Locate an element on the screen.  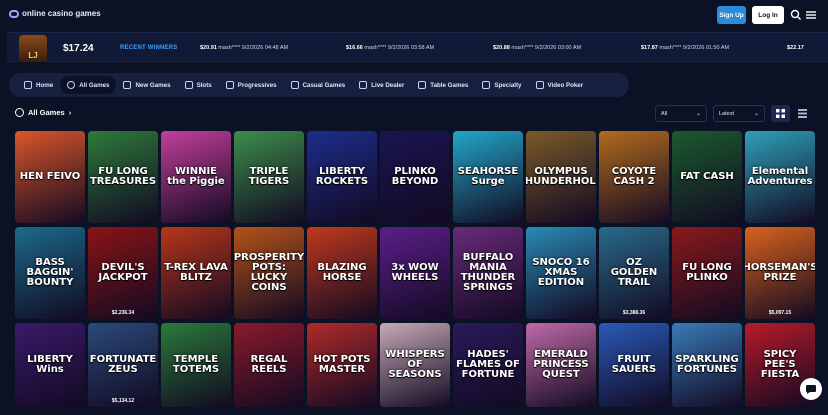
game-title: OZ GOLDEN TRAIL is located at coordinates (634, 272).